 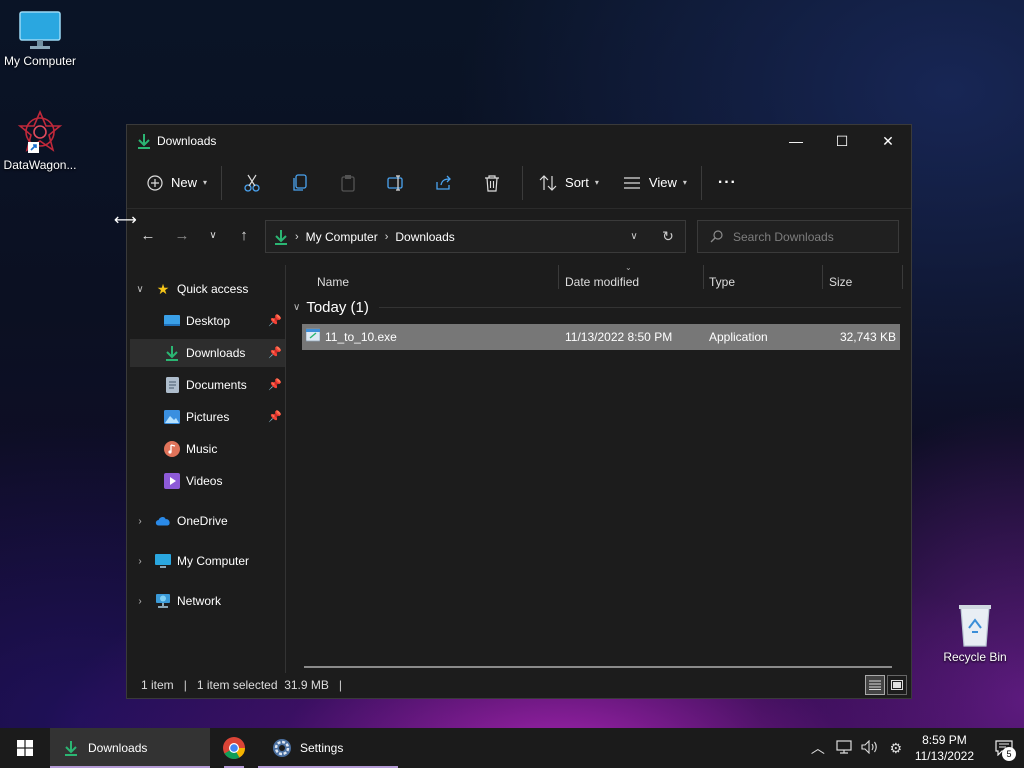 I want to click on column-header-type: Type, so click(x=722, y=282).